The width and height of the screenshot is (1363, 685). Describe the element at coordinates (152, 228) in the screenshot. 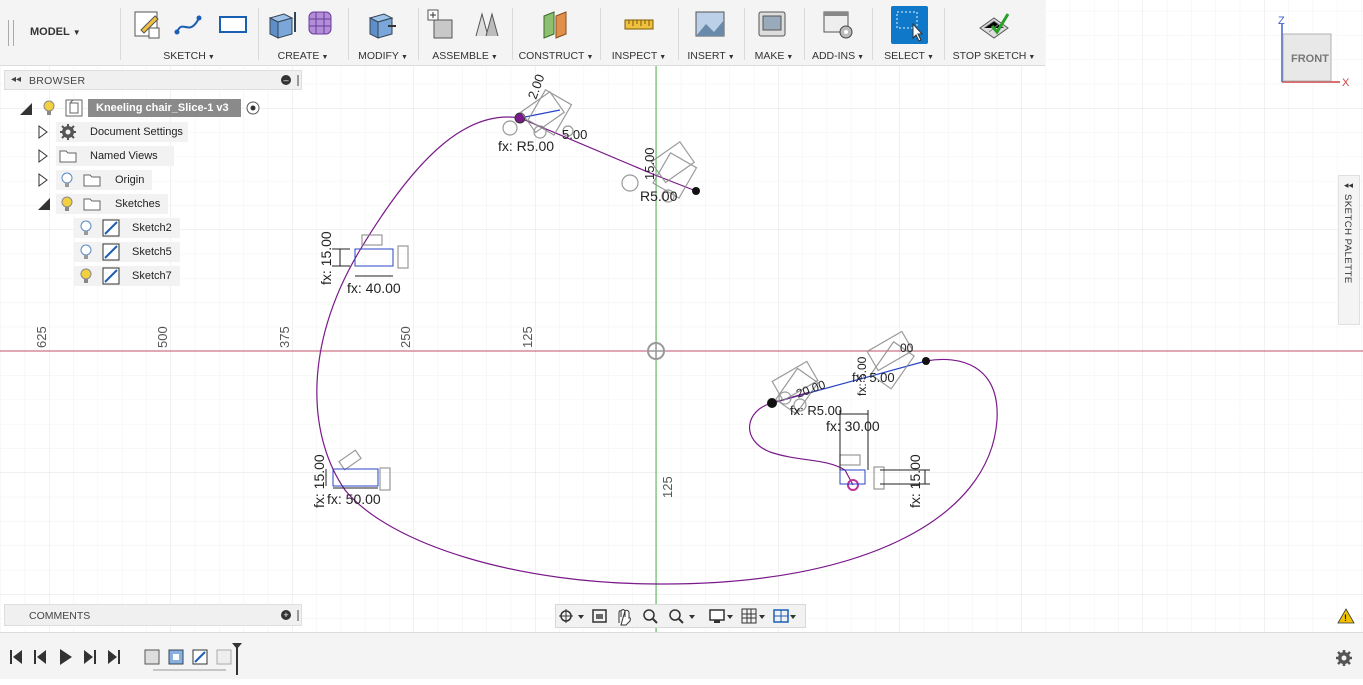

I see `browser-item-label: Sketch2` at that location.